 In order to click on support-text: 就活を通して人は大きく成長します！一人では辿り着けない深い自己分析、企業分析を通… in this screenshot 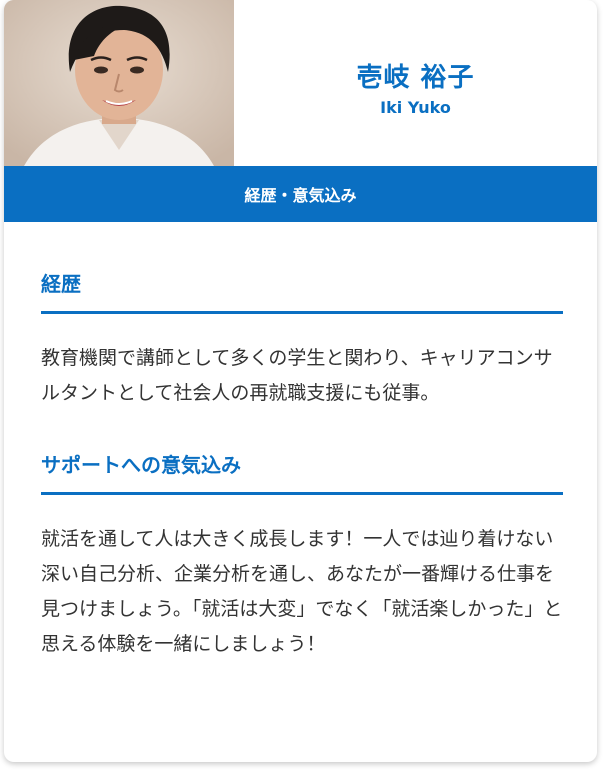, I will do `click(302, 591)`.